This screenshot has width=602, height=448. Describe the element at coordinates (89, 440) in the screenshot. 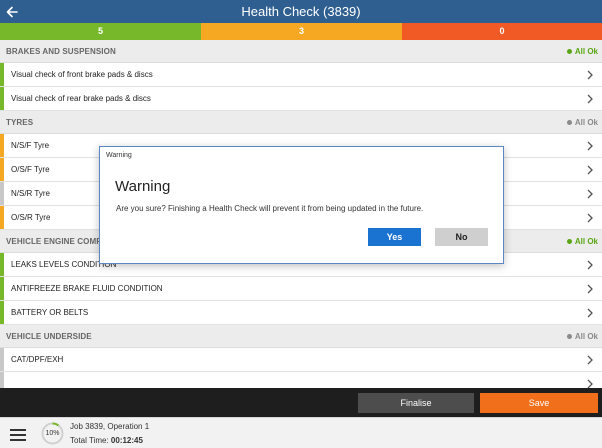

I see `total-time-label: Total Time:` at that location.